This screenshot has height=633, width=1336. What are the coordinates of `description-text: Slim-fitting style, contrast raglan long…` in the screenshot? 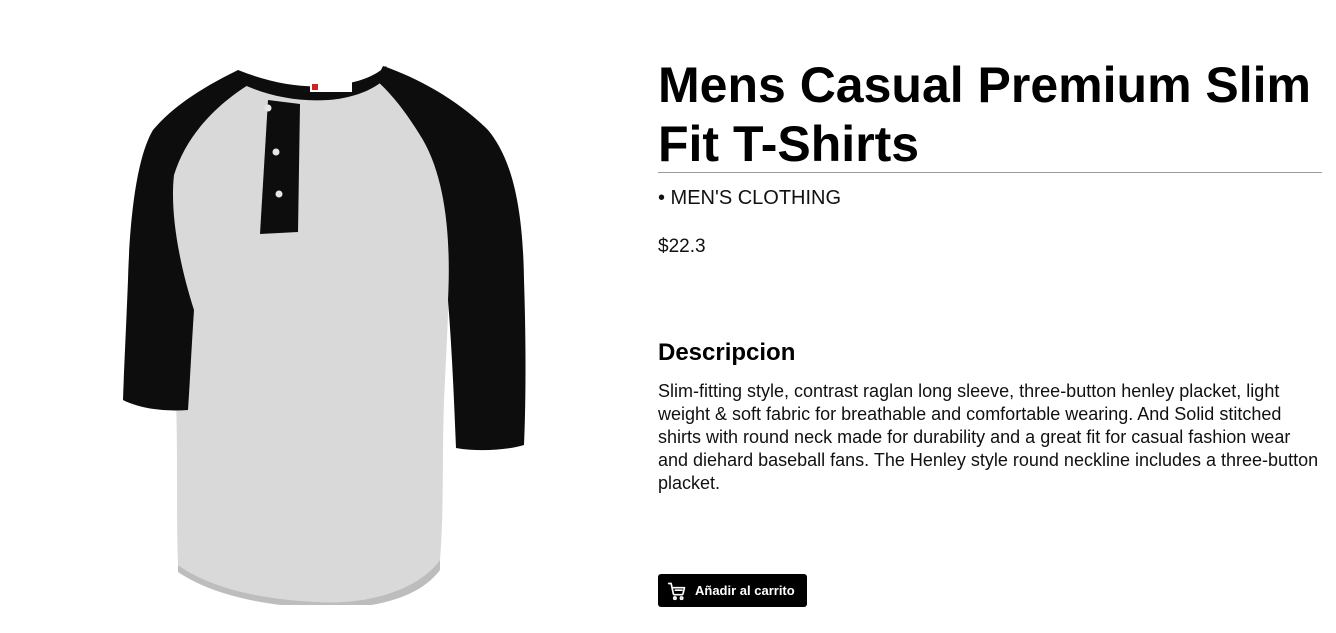 It's located at (988, 437).